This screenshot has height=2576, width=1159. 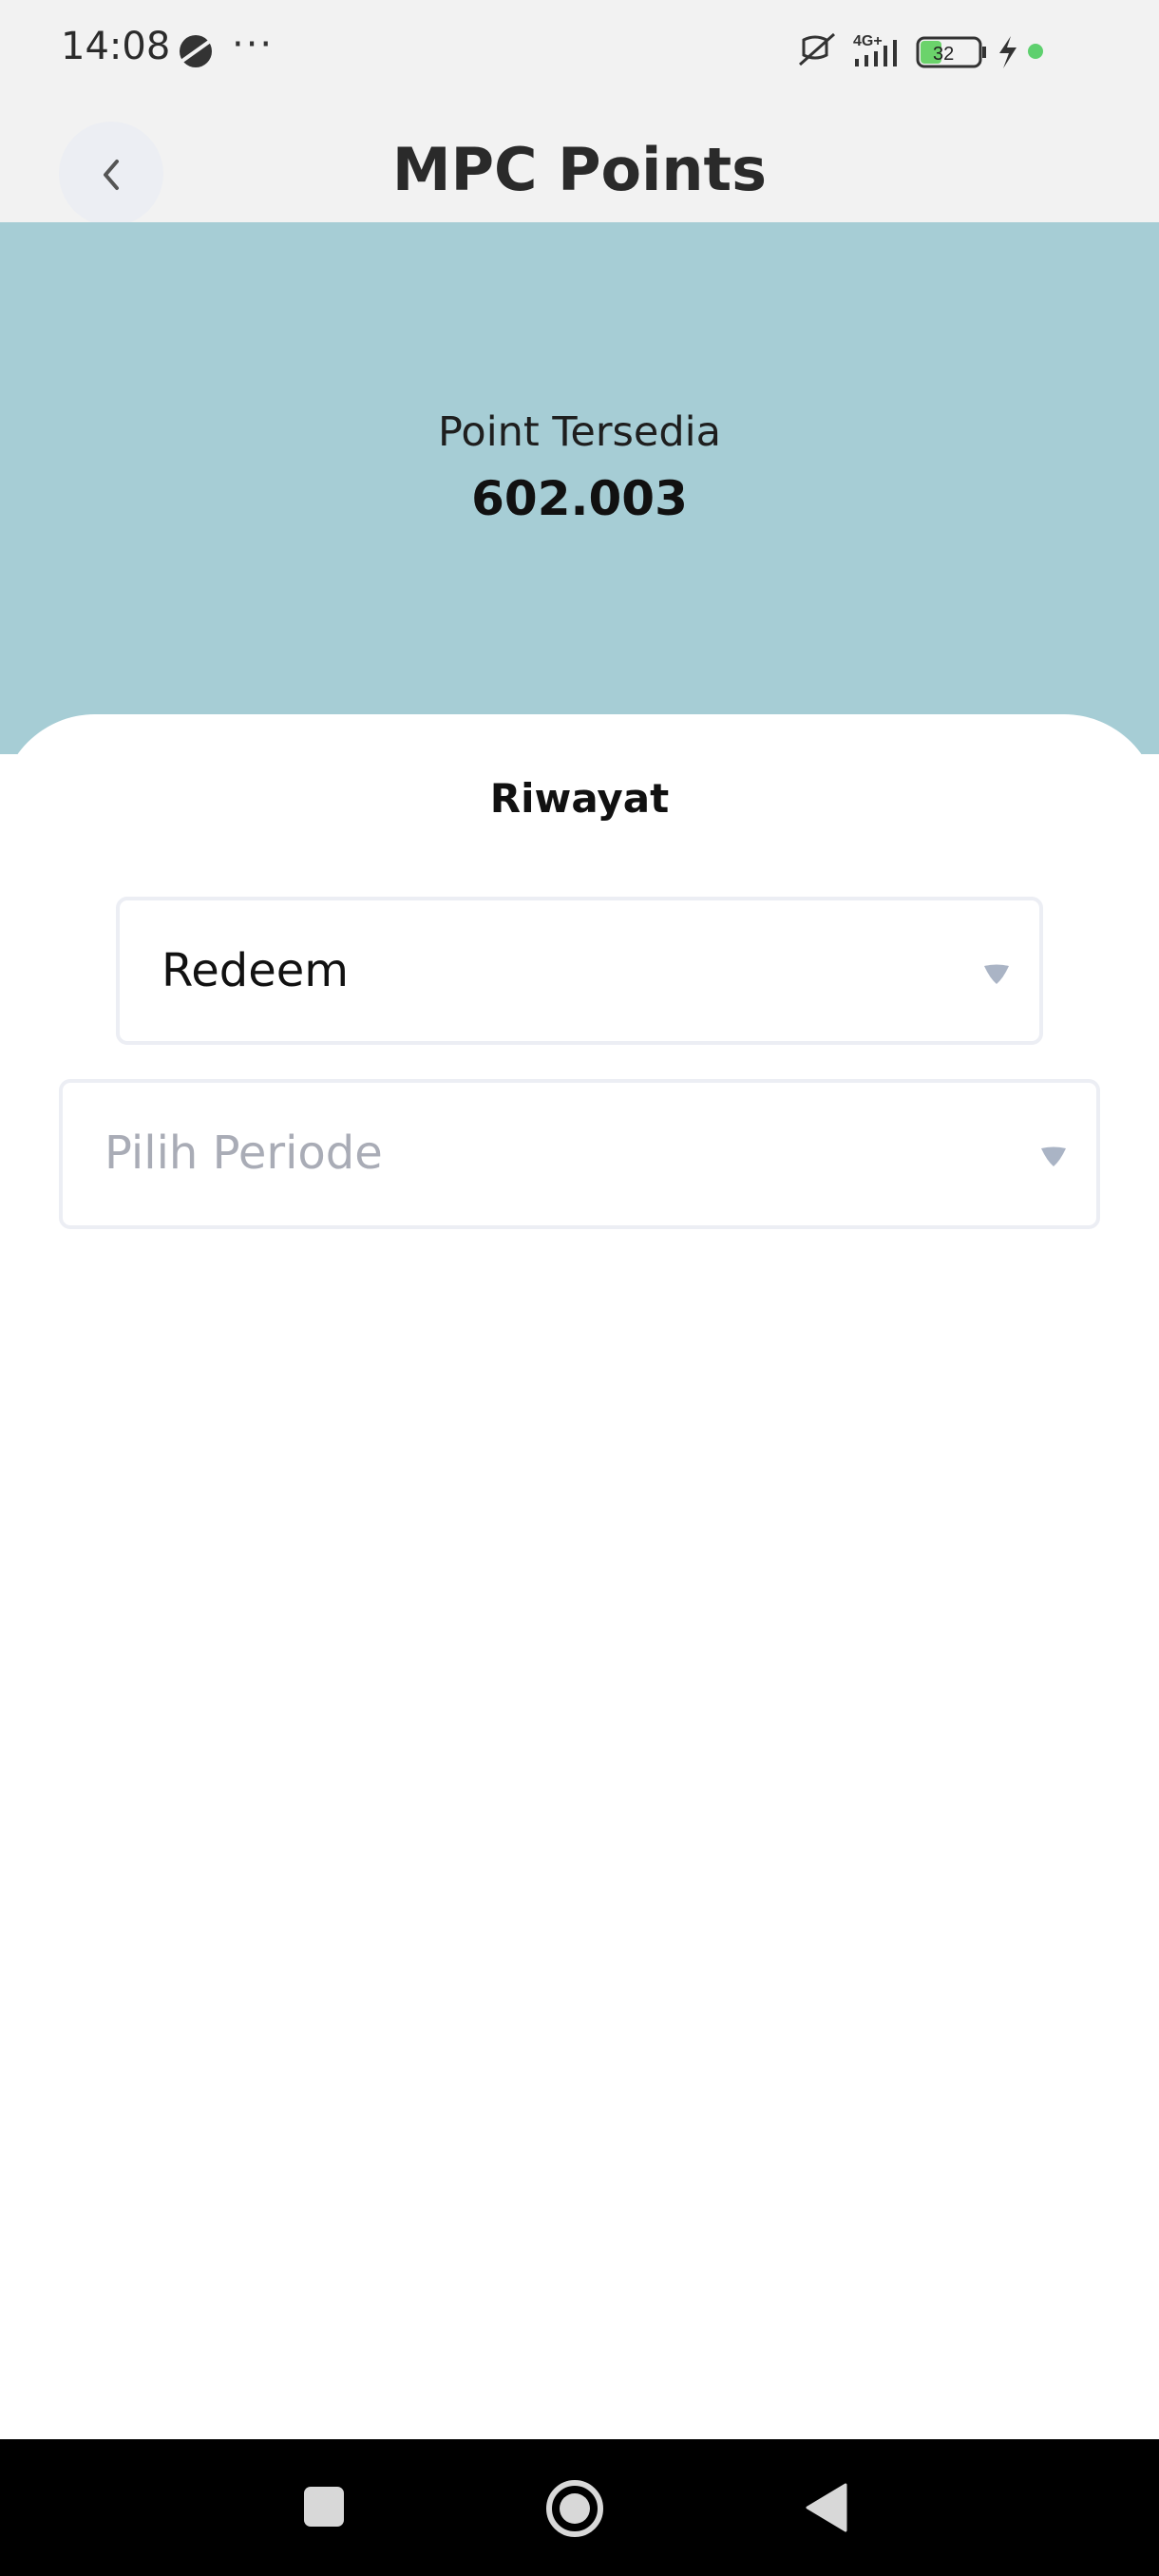 What do you see at coordinates (579, 849) in the screenshot?
I see `tab-riwayat: Riwayat` at bounding box center [579, 849].